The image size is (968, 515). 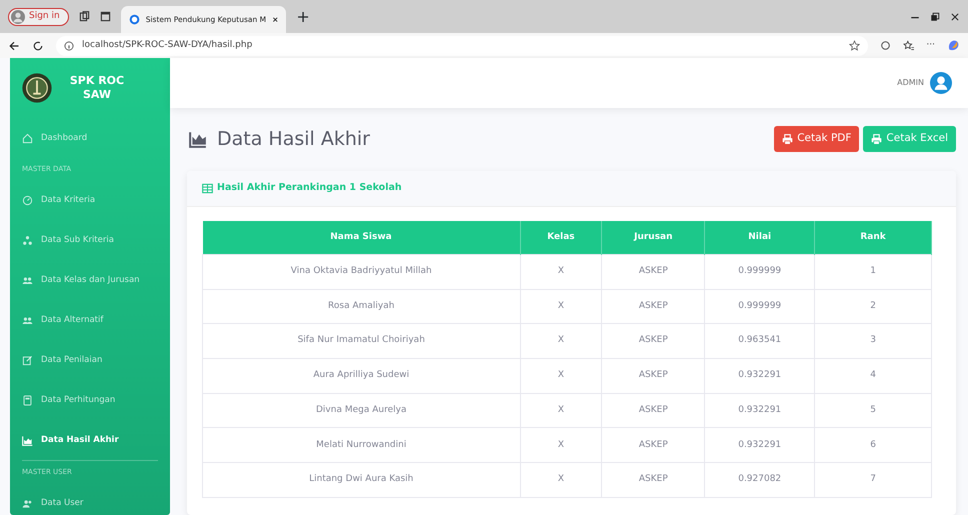 I want to click on emblem-icon, so click(x=37, y=88).